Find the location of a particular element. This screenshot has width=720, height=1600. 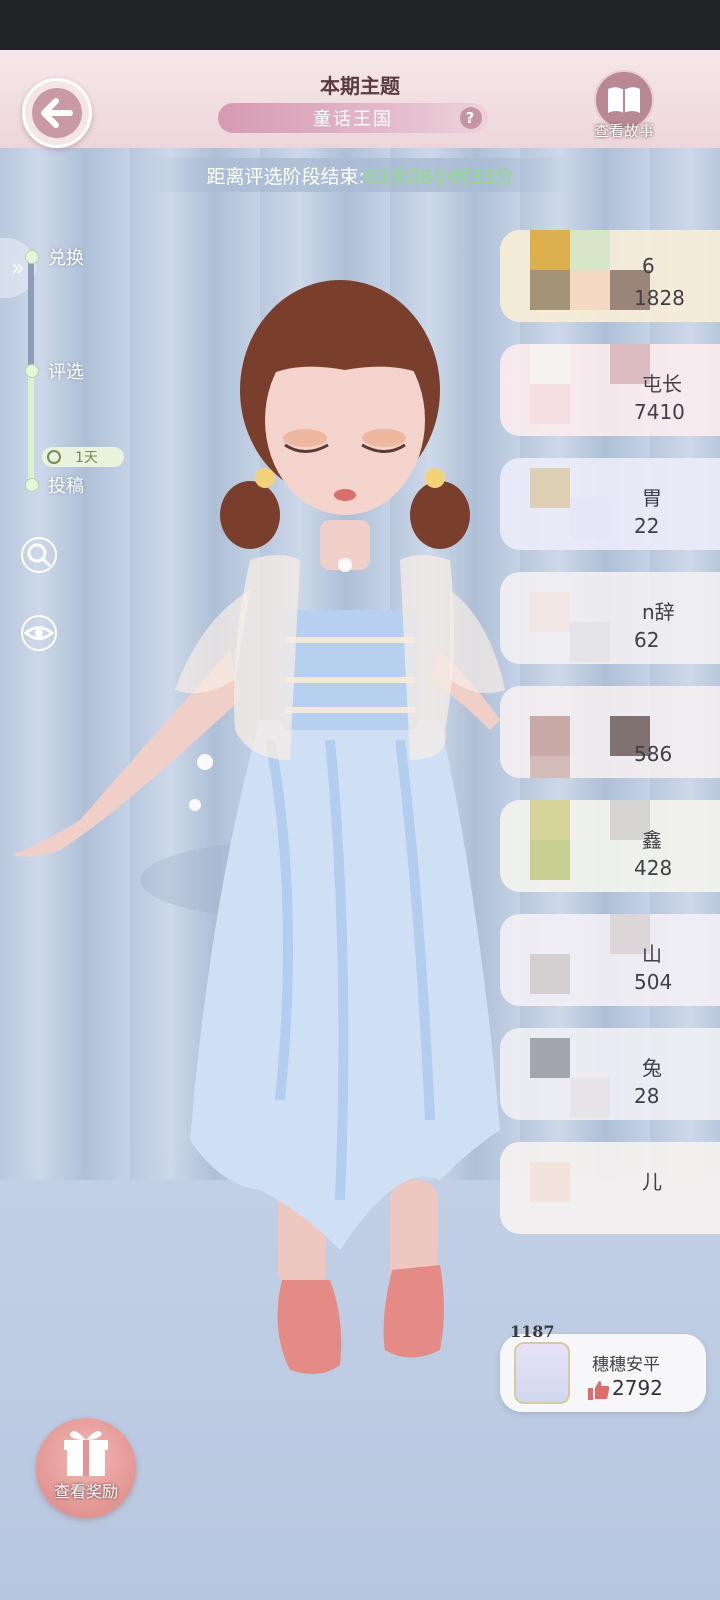

ranking-like-count: 504 is located at coordinates (653, 982).